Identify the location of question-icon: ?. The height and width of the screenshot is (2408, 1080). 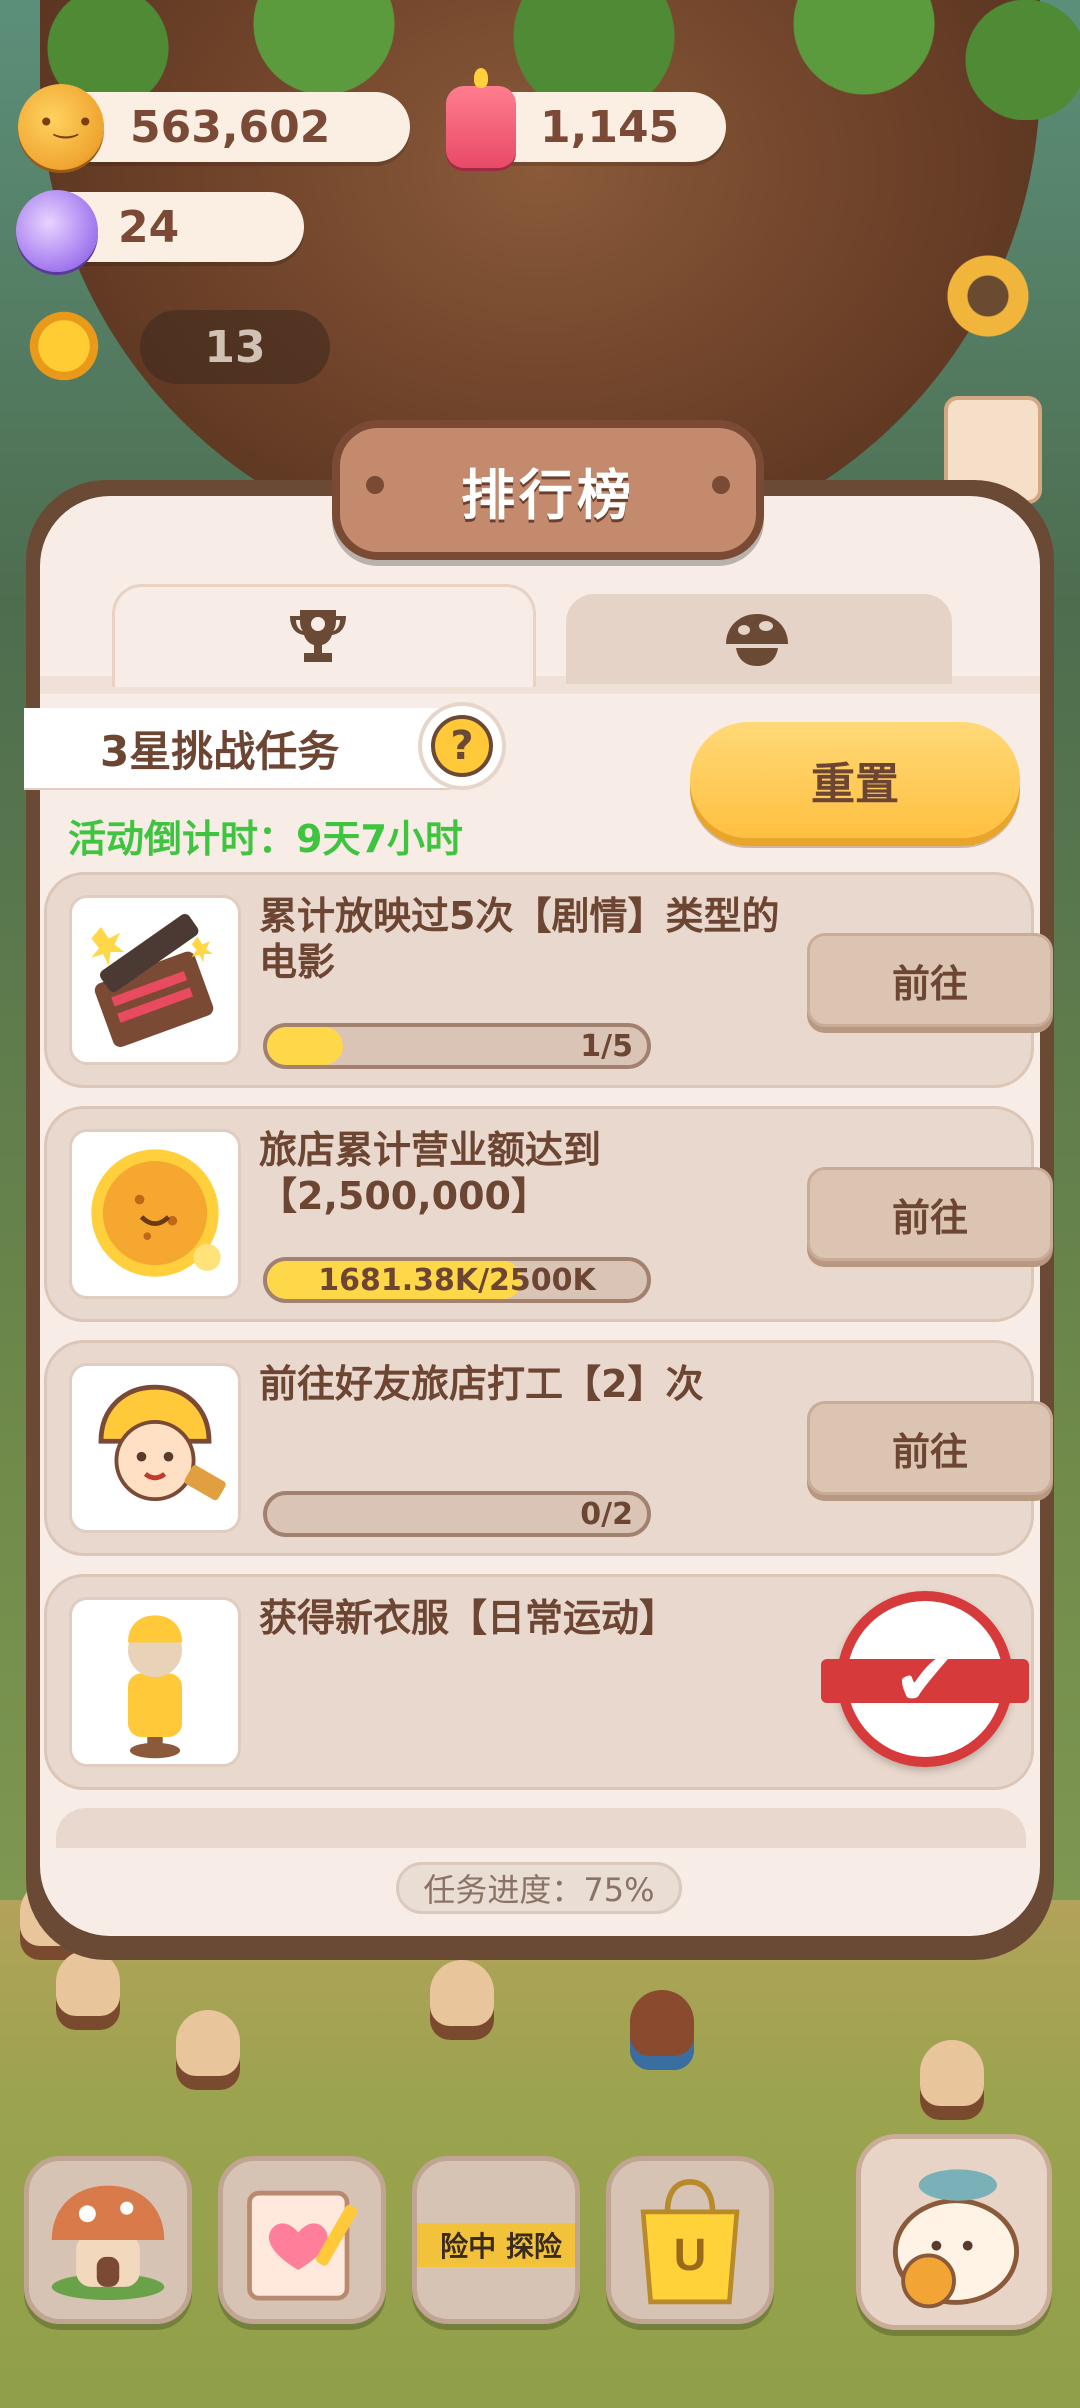
(462, 746).